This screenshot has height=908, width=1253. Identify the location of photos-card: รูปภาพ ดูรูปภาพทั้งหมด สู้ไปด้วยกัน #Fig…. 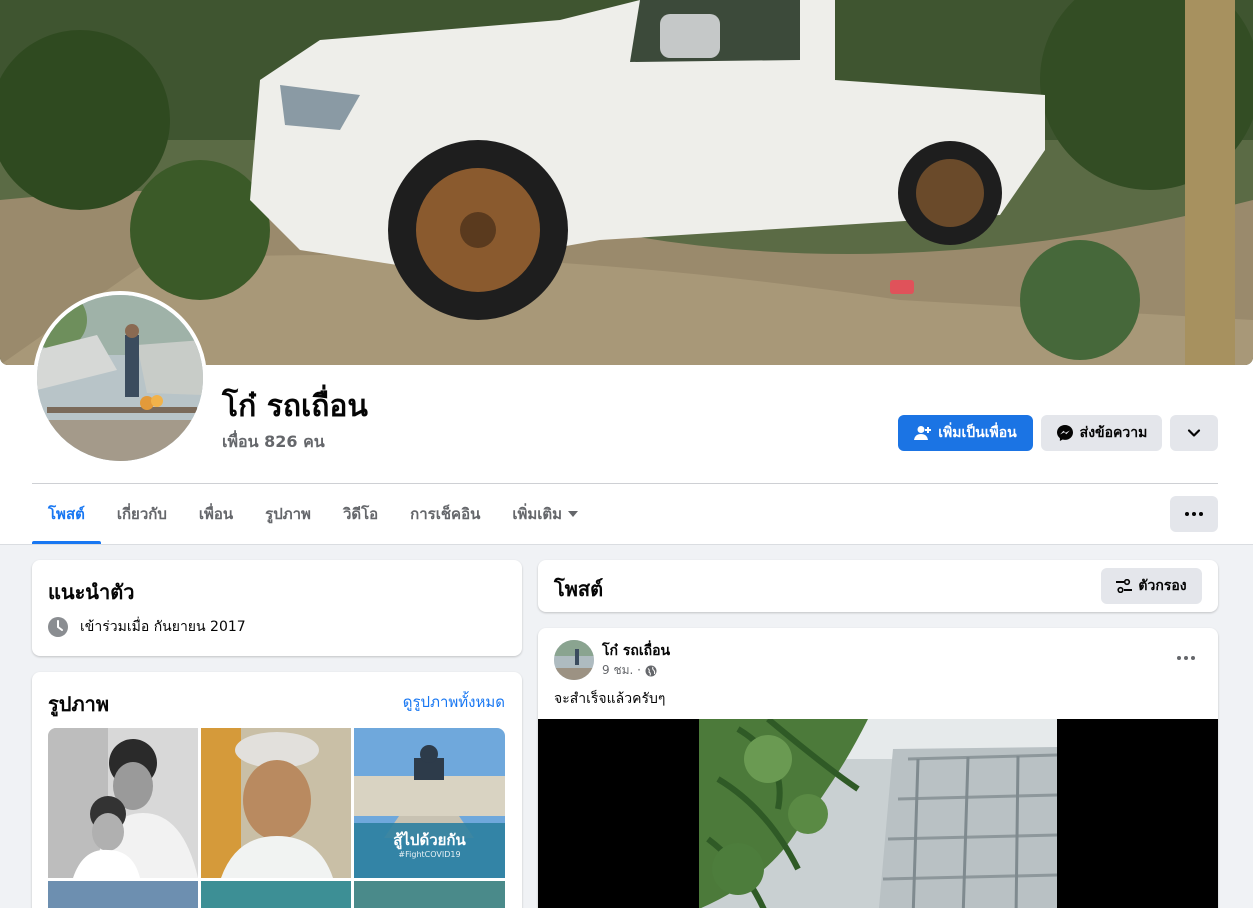
(277, 790).